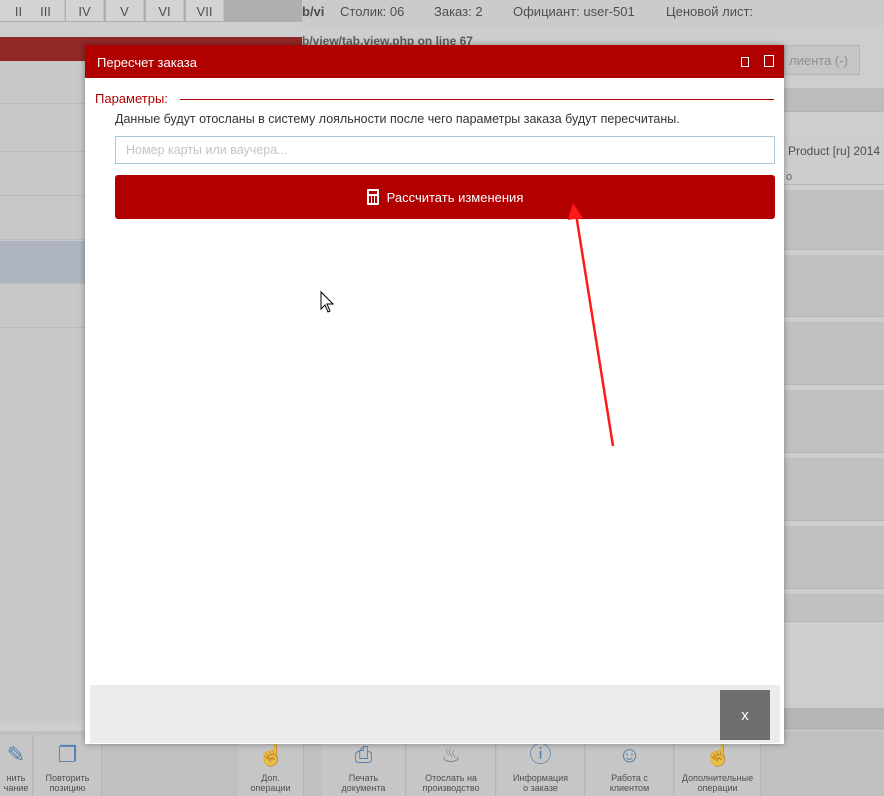 Image resolution: width=884 pixels, height=796 pixels. What do you see at coordinates (455, 197) in the screenshot?
I see `calculate-changes-label: Рассчитать изменения` at bounding box center [455, 197].